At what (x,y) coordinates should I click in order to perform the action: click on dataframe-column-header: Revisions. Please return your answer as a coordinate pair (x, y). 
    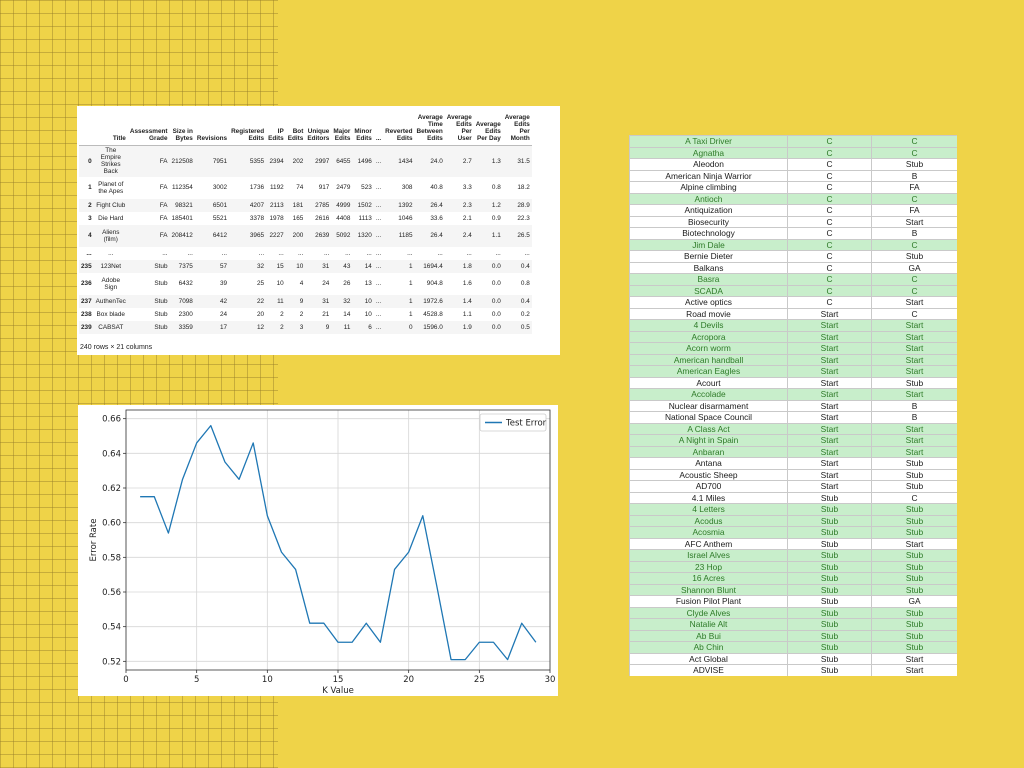
    Looking at the image, I should click on (212, 138).